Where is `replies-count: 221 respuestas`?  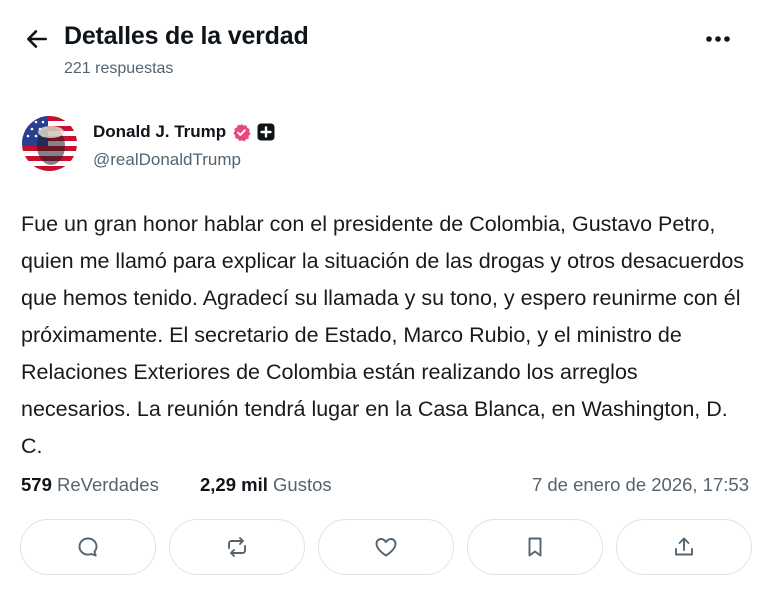 replies-count: 221 respuestas is located at coordinates (119, 68).